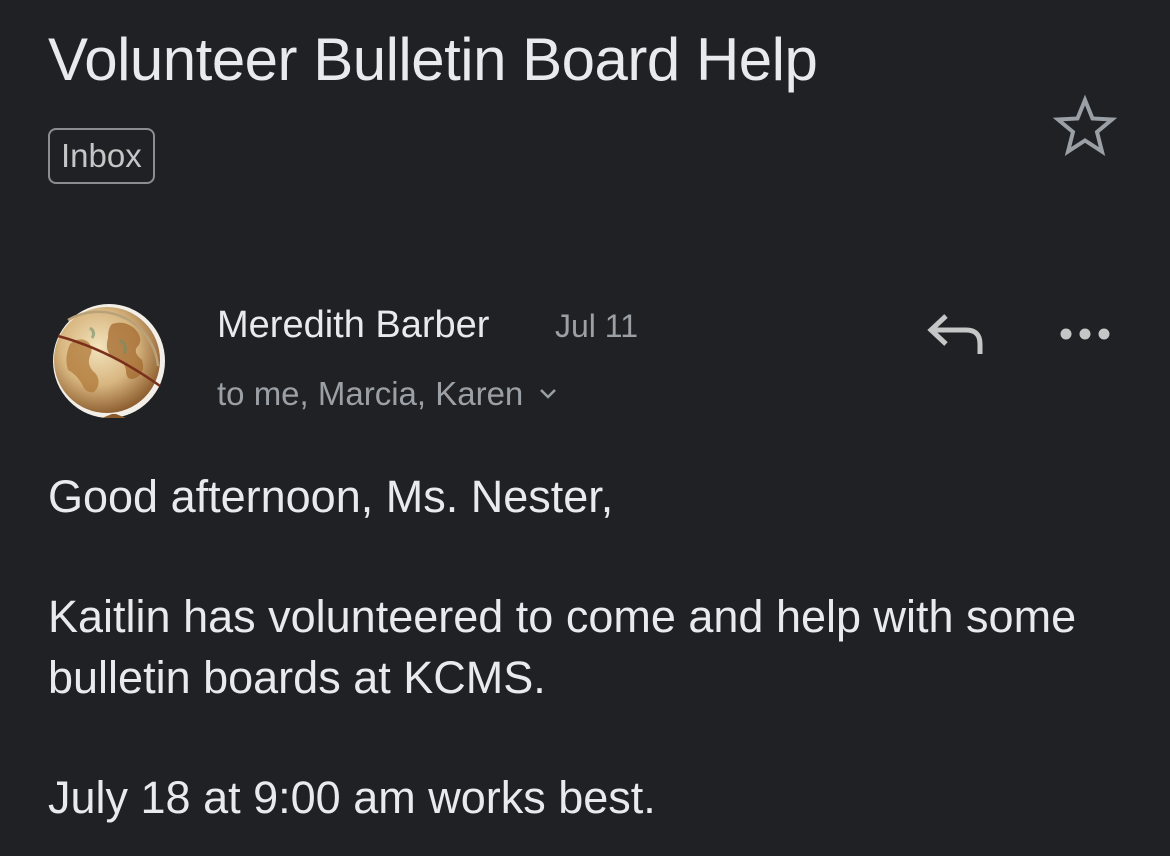 The image size is (1170, 856). What do you see at coordinates (109, 360) in the screenshot?
I see `sender-avatar-globe` at bounding box center [109, 360].